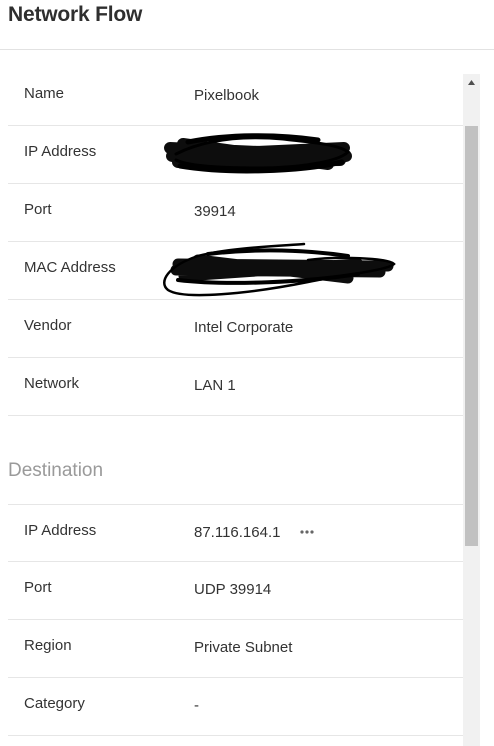 This screenshot has width=494, height=746. What do you see at coordinates (471, 83) in the screenshot?
I see `scroll-up-arrow-icon` at bounding box center [471, 83].